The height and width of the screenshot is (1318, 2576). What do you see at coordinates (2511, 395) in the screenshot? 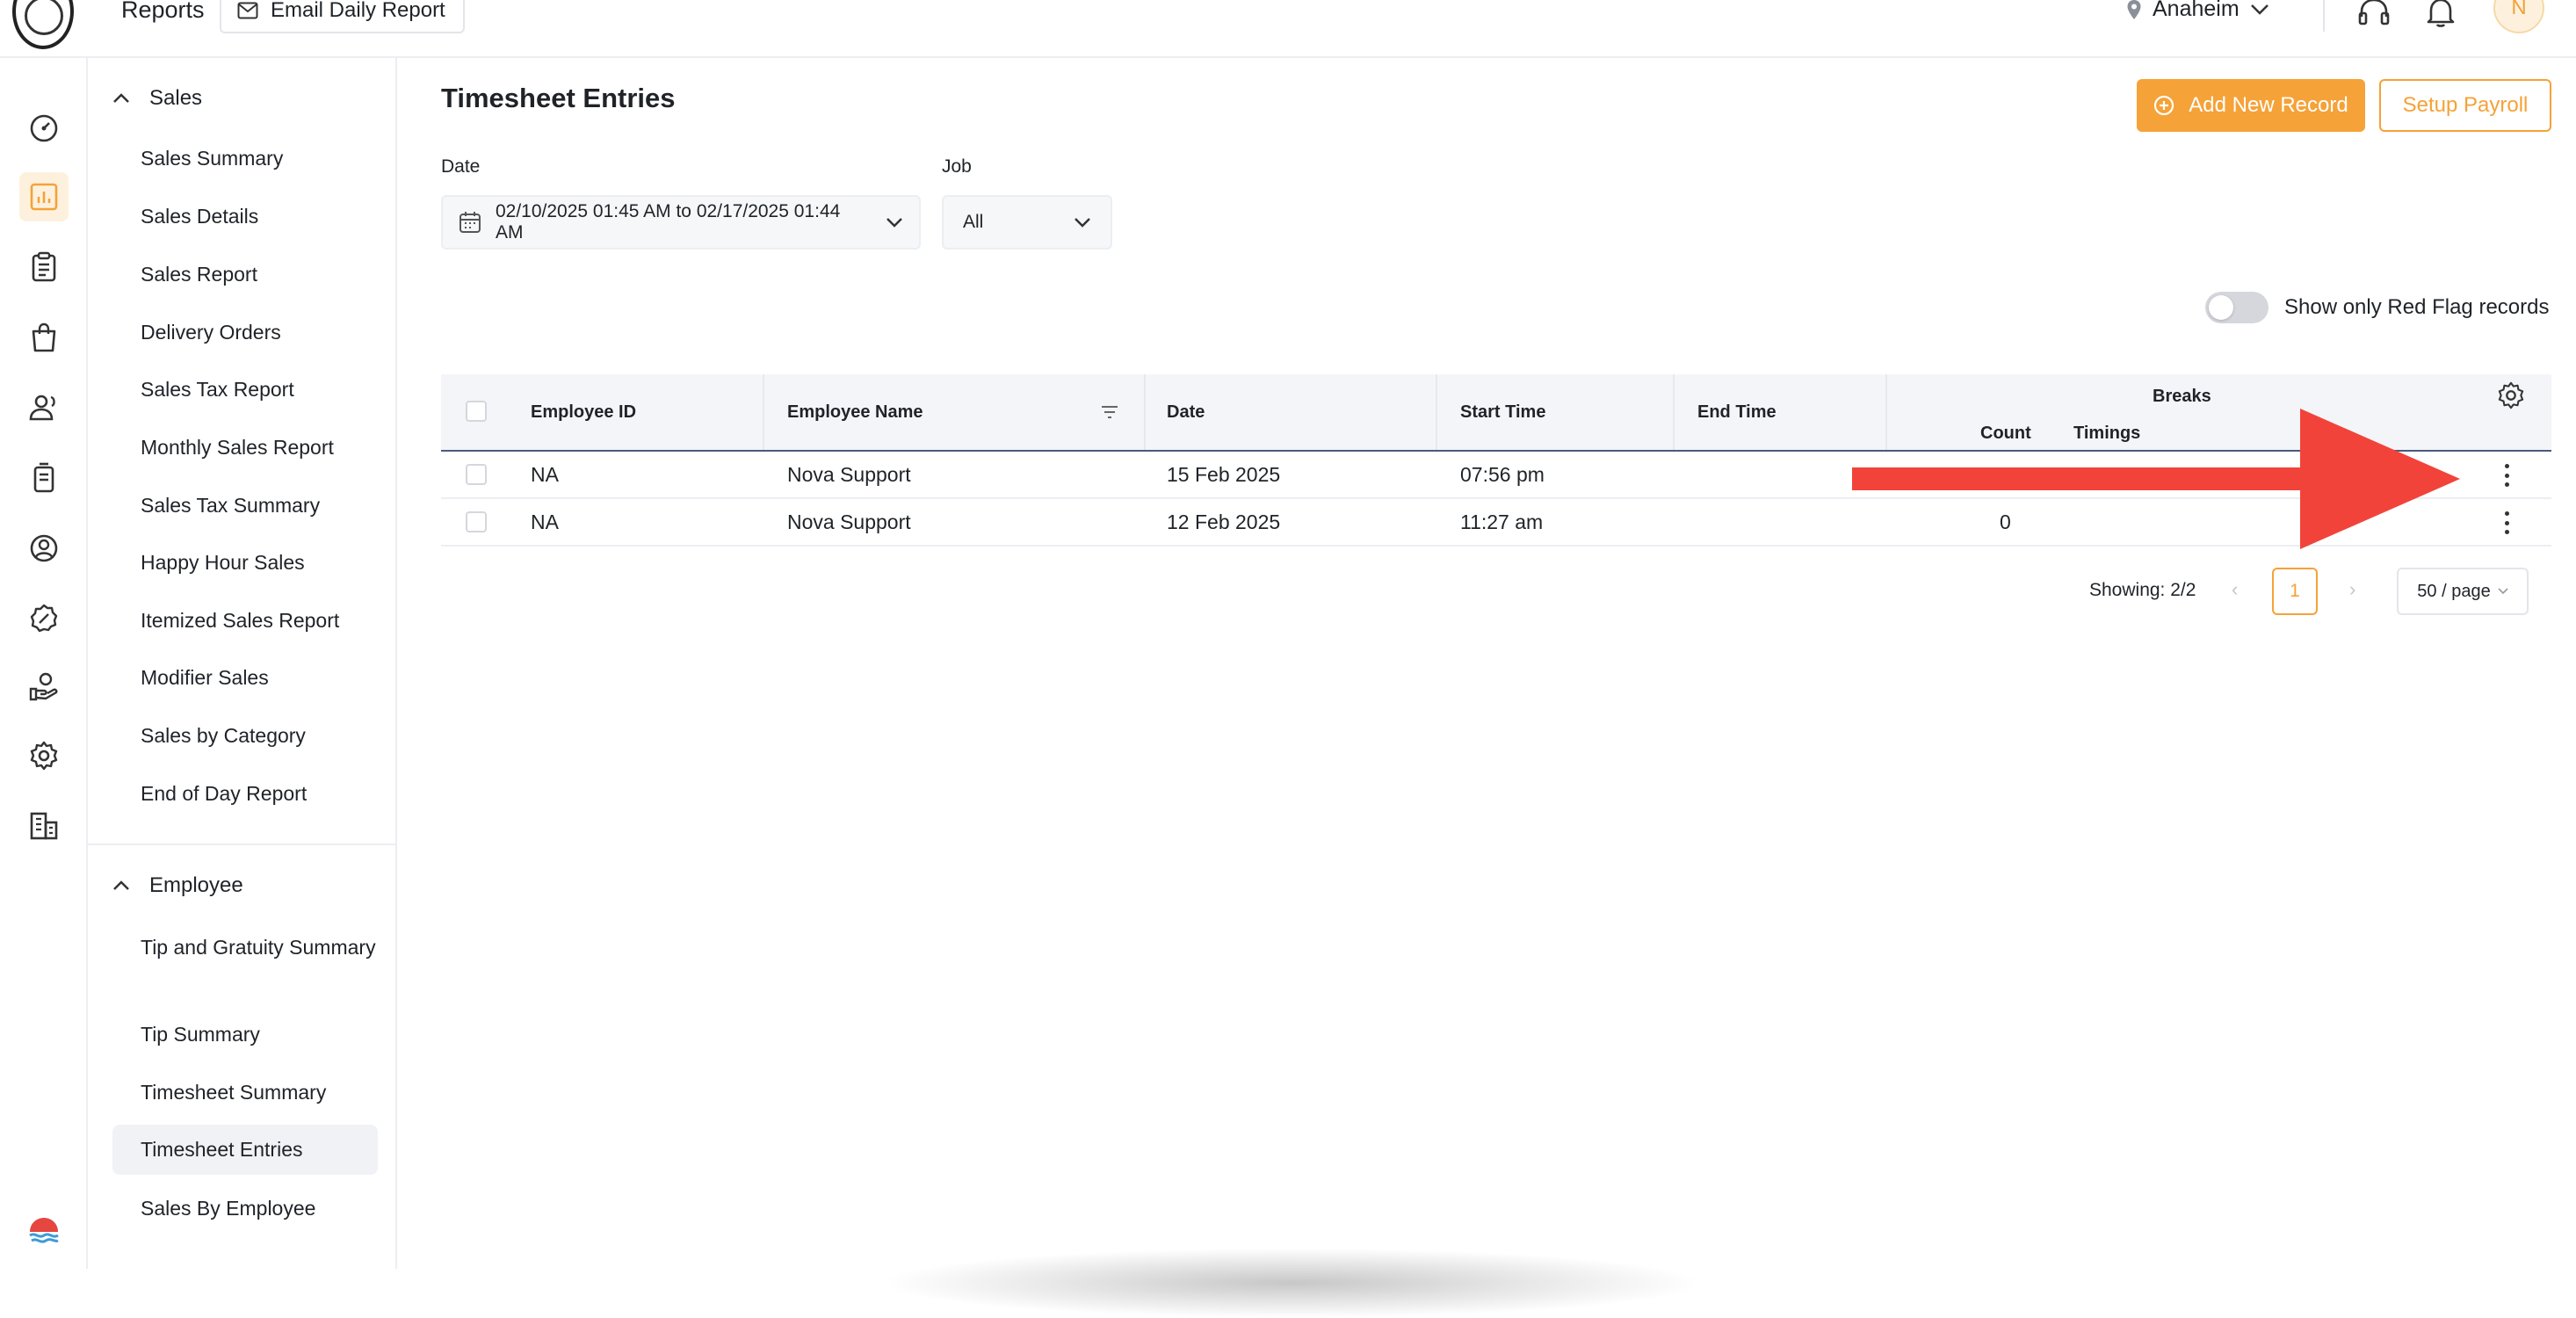
I see `column-settings-gear-icon` at bounding box center [2511, 395].